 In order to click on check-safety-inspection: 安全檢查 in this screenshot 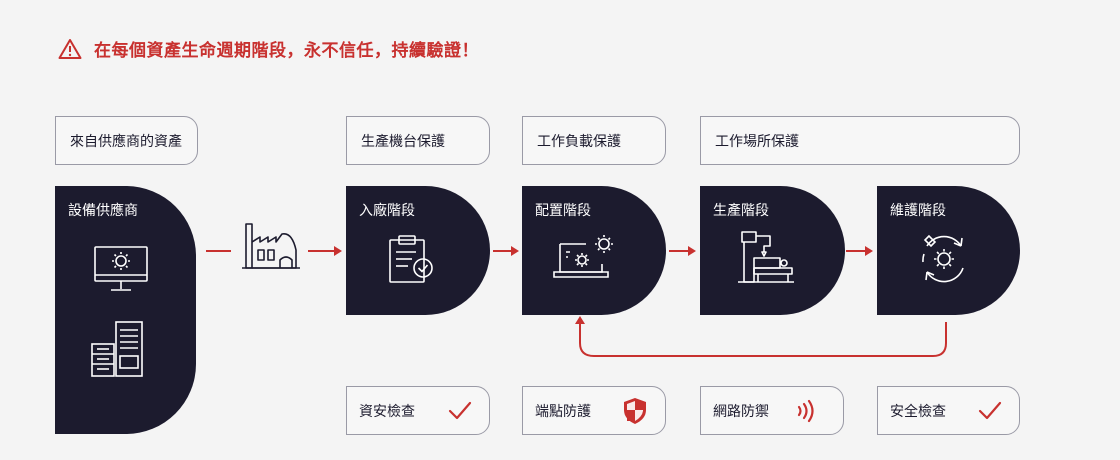, I will do `click(948, 410)`.